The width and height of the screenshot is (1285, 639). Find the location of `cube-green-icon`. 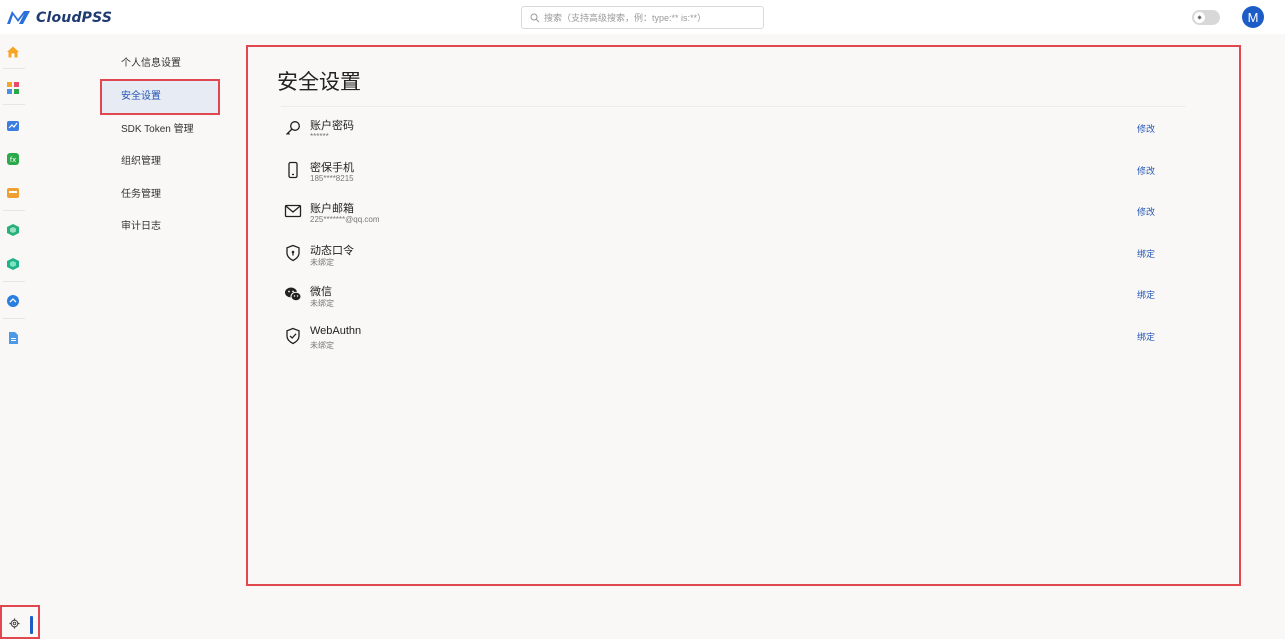

cube-green-icon is located at coordinates (13, 230).